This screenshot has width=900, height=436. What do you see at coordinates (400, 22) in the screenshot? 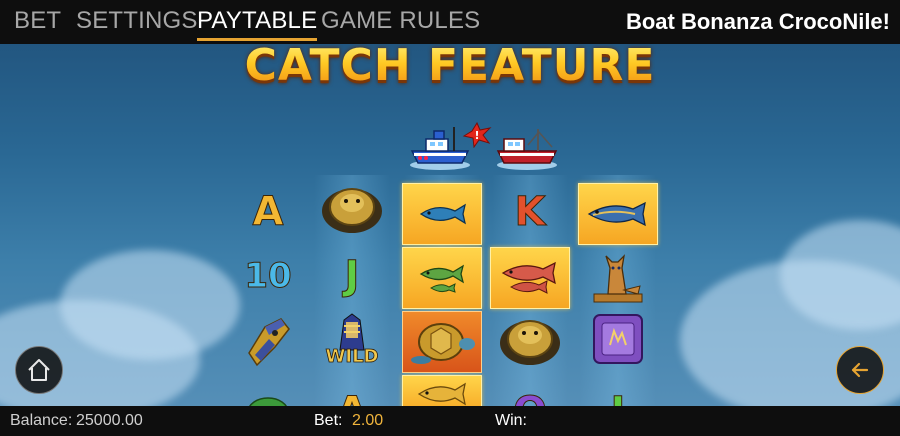
I see `tab-game-rules: GAME RULES` at bounding box center [400, 22].